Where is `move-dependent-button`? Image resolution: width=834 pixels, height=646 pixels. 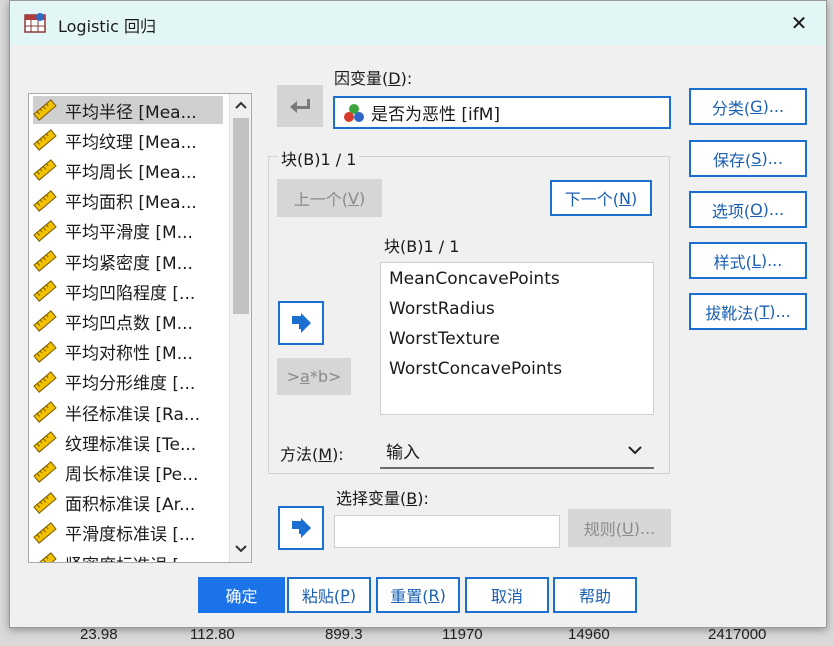 move-dependent-button is located at coordinates (300, 106).